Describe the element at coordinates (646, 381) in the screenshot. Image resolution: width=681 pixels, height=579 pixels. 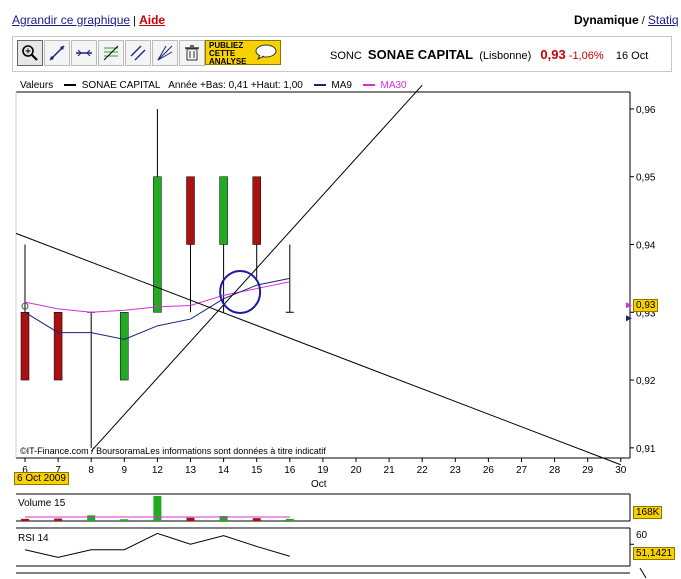
I see `y-tick-label: 0,92` at that location.